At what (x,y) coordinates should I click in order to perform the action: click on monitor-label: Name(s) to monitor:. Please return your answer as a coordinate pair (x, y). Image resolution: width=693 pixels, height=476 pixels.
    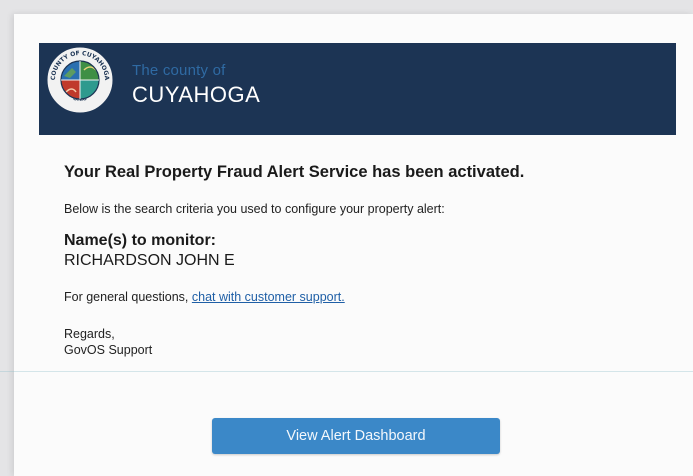
    Looking at the image, I should click on (140, 240).